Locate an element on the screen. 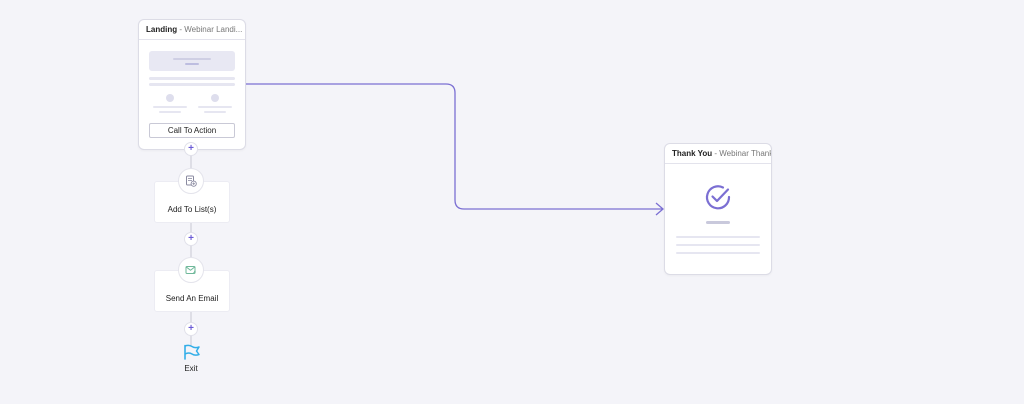 This screenshot has height=404, width=1024. send-email-step-icon is located at coordinates (191, 270).